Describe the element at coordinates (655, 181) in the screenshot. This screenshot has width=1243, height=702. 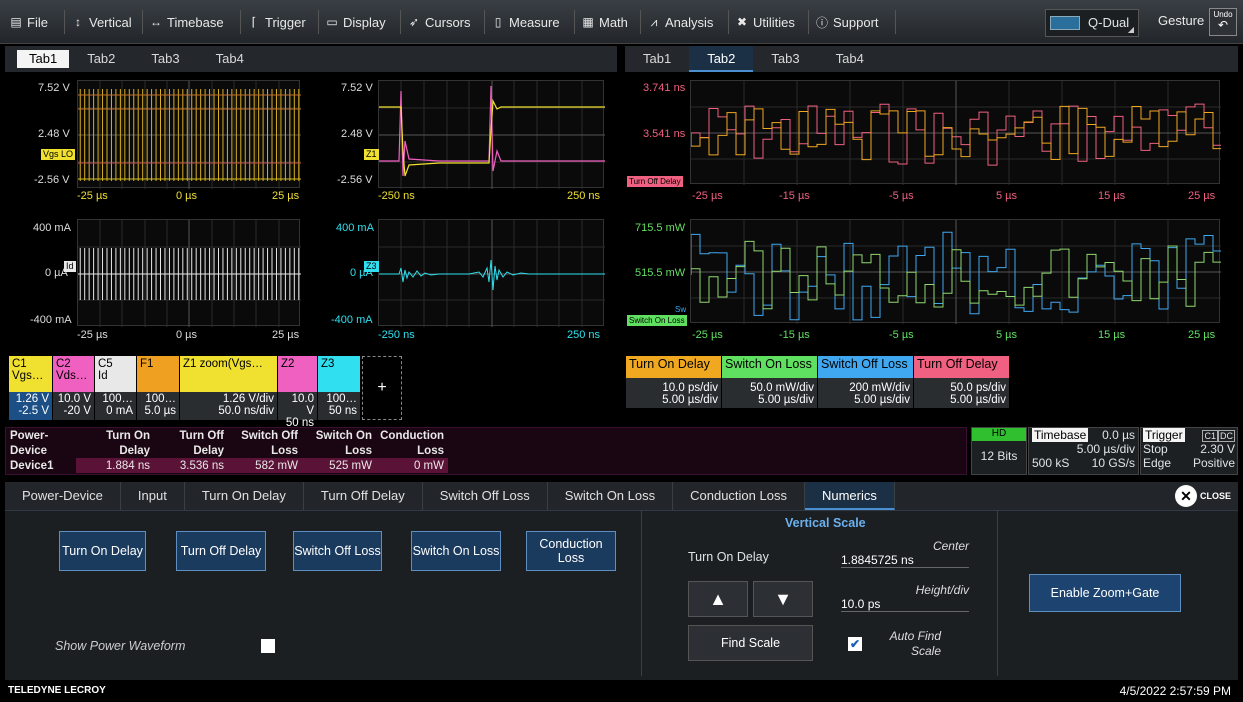
I see `turn-off-delay-chip: Turn Off Delay` at that location.